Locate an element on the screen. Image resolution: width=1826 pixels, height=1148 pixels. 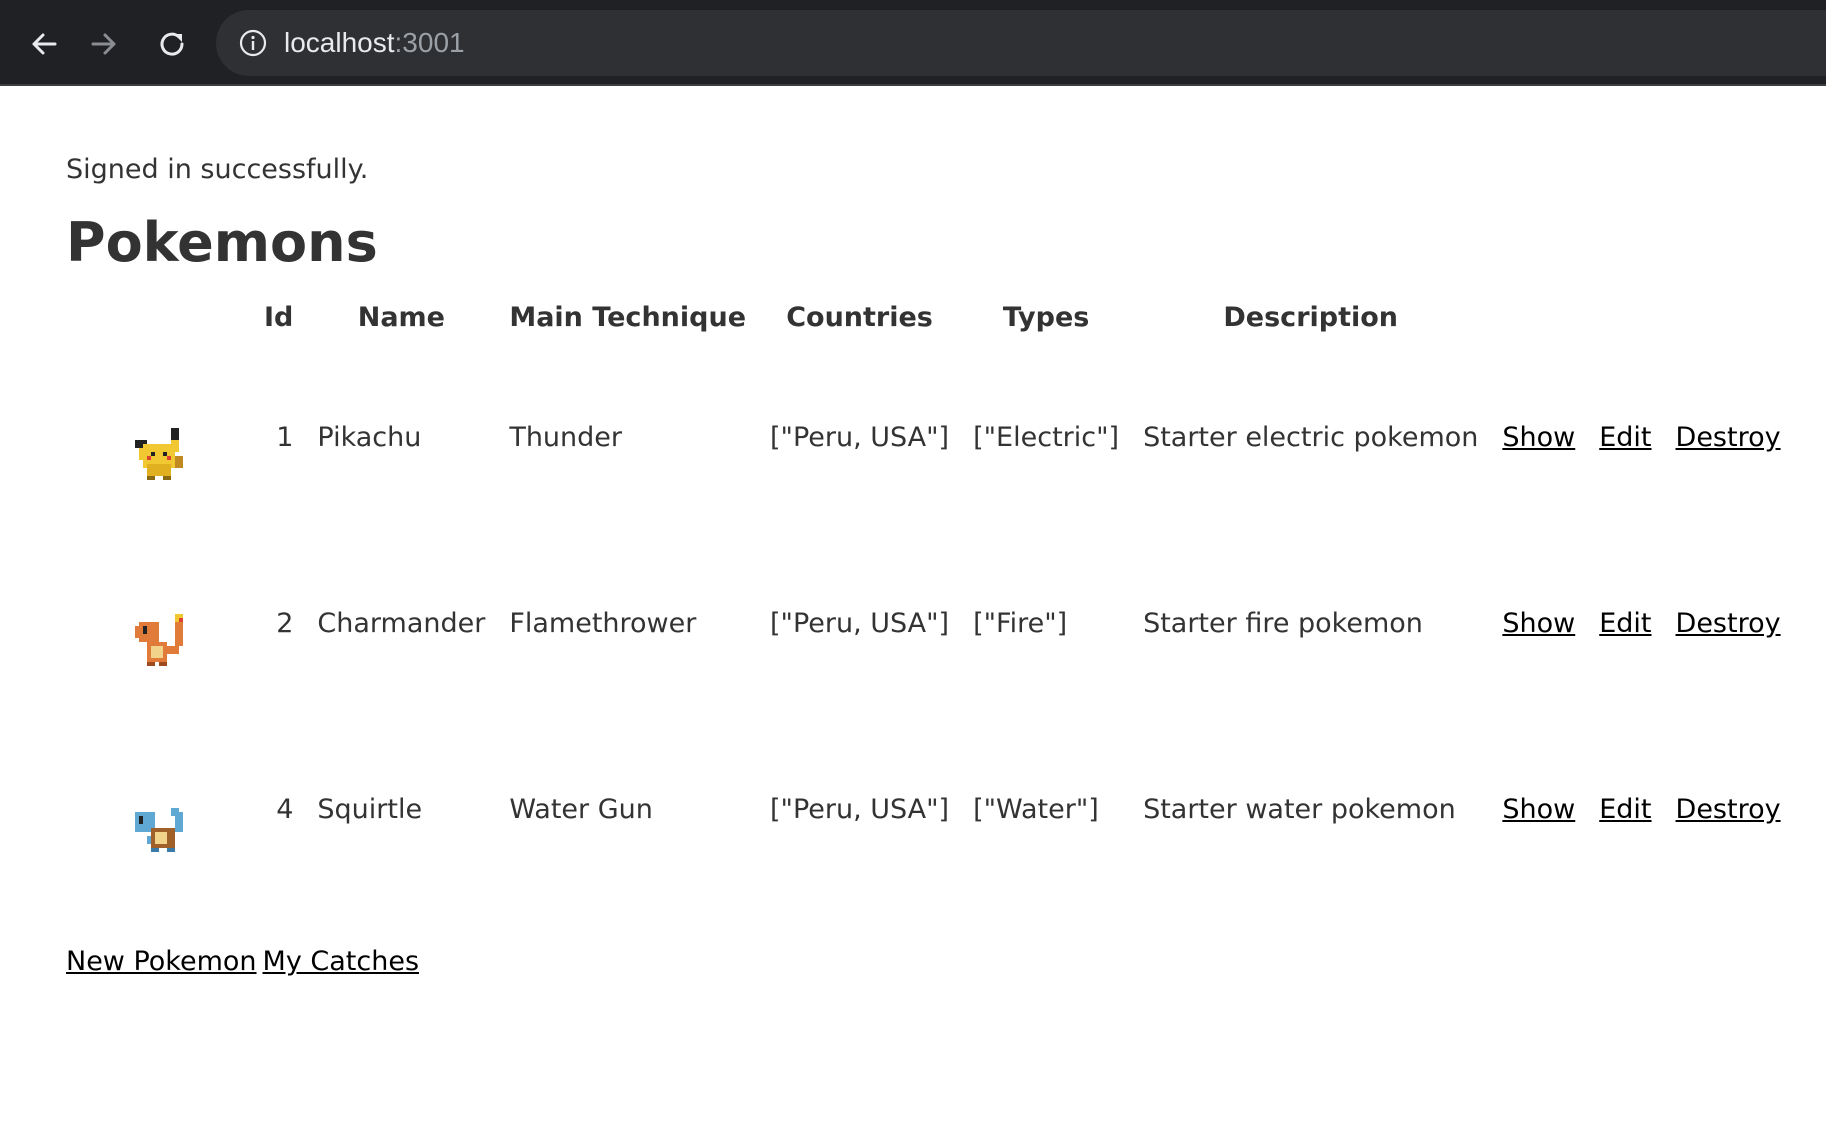
header-types: Types is located at coordinates (1046, 317).